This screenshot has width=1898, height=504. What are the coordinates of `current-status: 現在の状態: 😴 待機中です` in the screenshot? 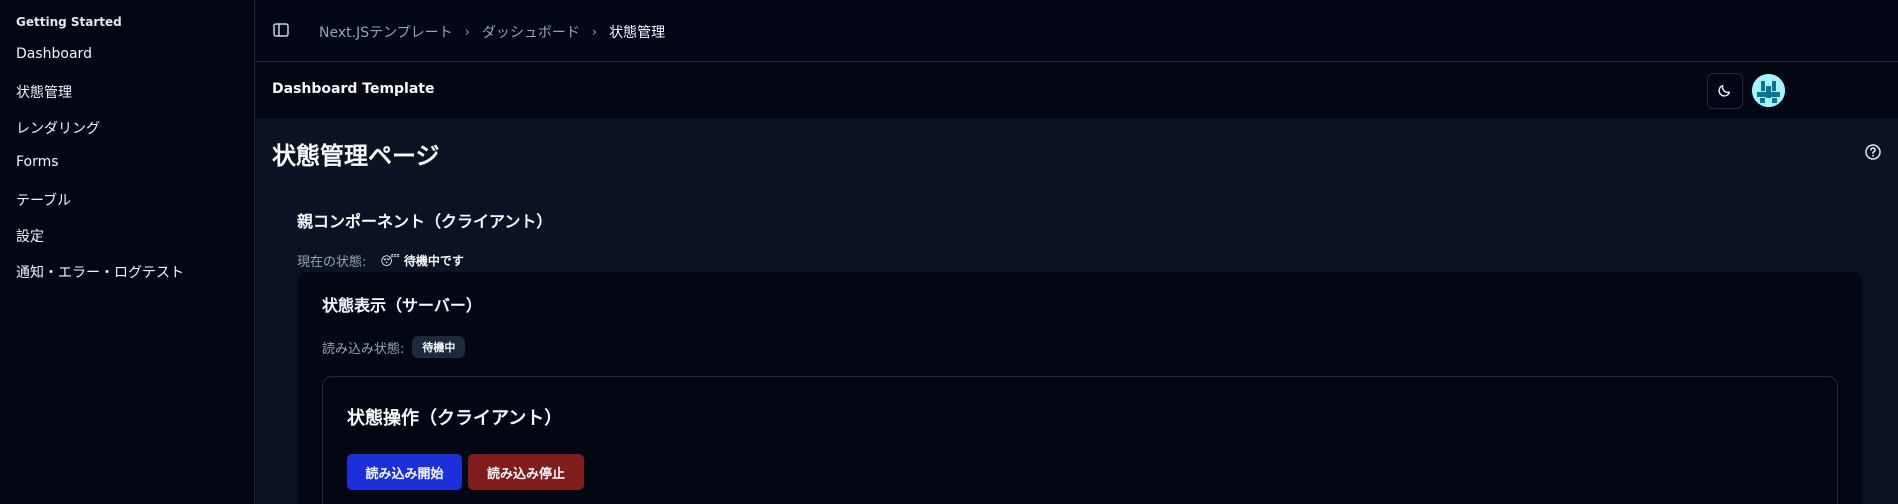 It's located at (380, 260).